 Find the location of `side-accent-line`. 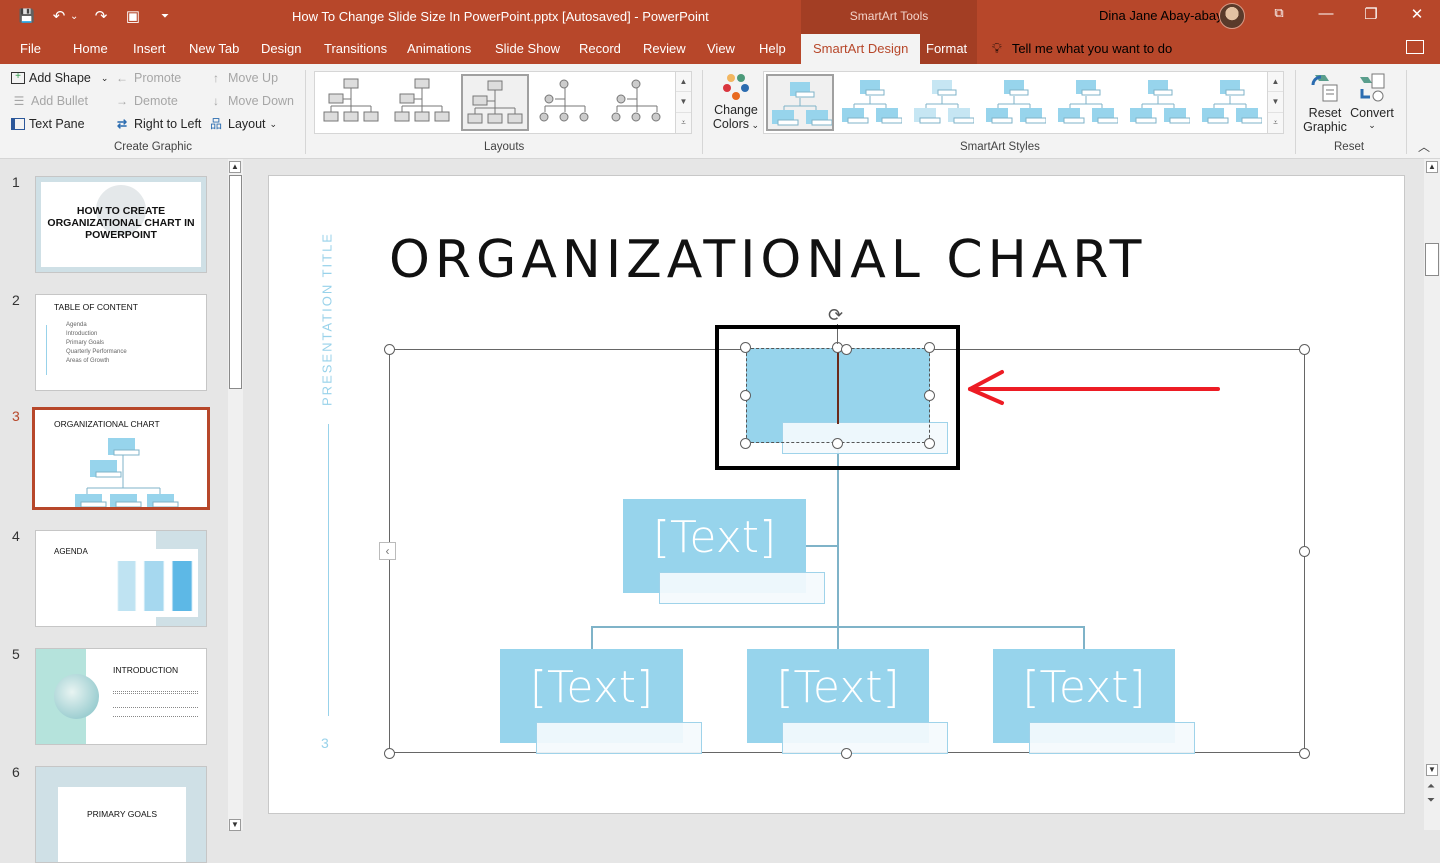

side-accent-line is located at coordinates (328, 570).